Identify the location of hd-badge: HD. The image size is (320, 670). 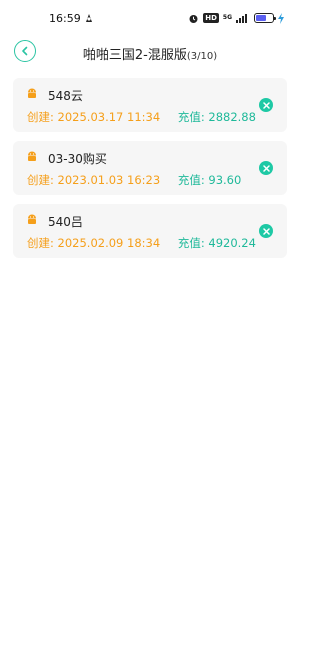
(211, 18).